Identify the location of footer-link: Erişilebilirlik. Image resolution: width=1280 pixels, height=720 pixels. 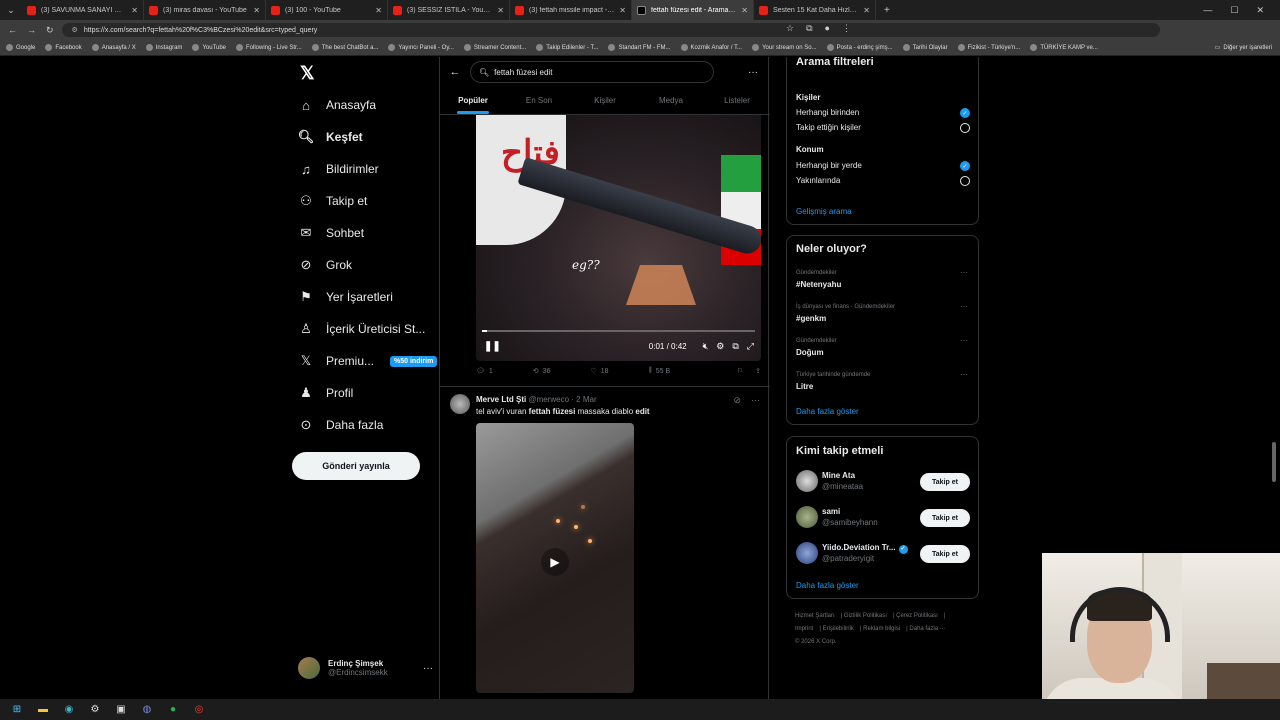
(838, 629).